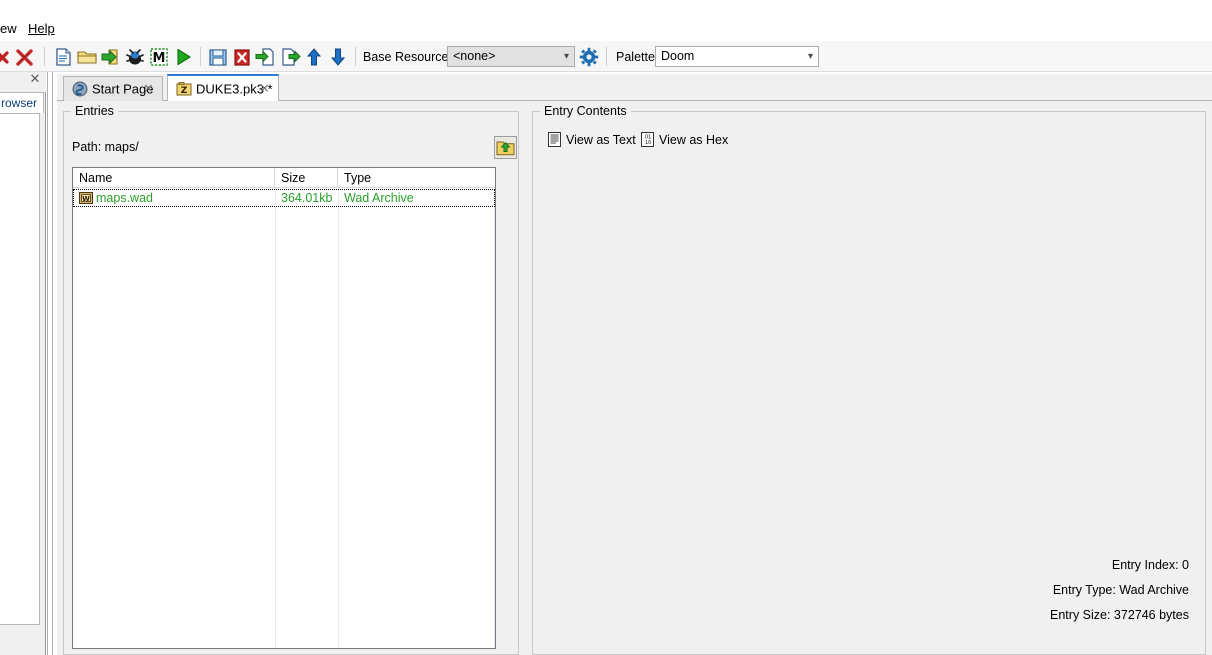 Image resolution: width=1212 pixels, height=655 pixels. What do you see at coordinates (218, 57) in the screenshot?
I see `save-archive-icon` at bounding box center [218, 57].